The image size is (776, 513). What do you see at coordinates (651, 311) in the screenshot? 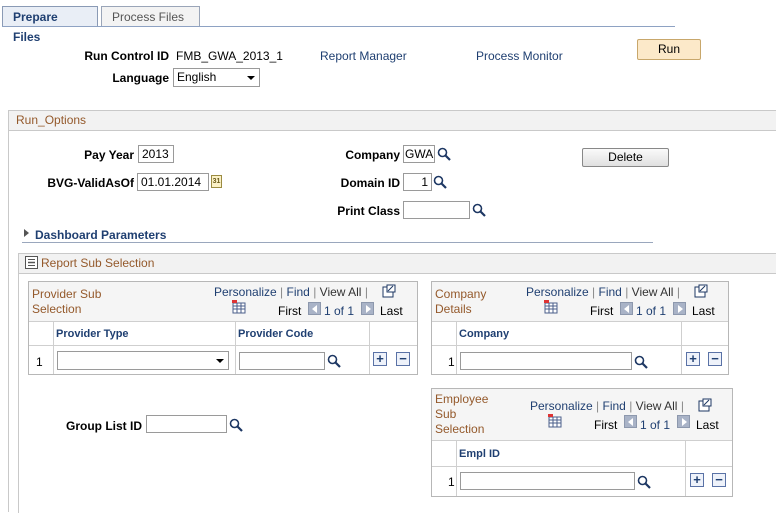
I see `company-count-text: 1 of 1` at bounding box center [651, 311].